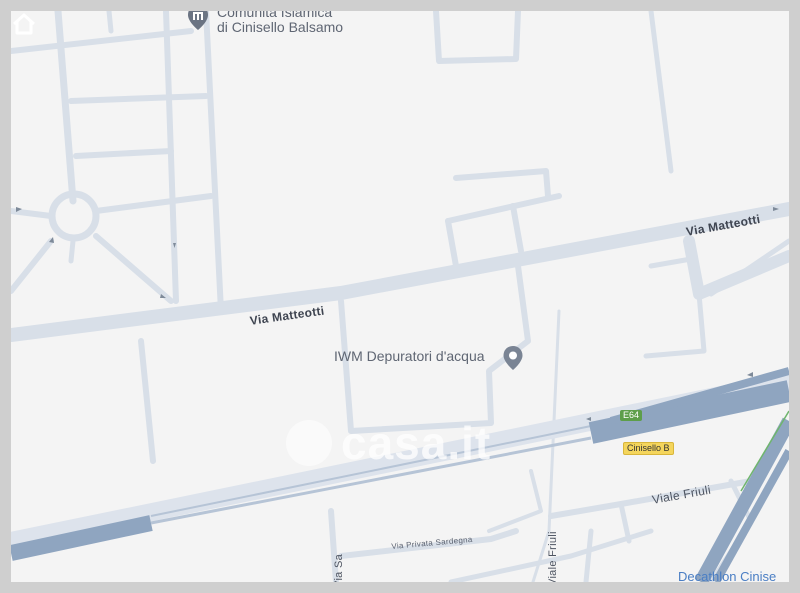 This screenshot has height=593, width=800. What do you see at coordinates (24, 24) in the screenshot?
I see `house-icon` at bounding box center [24, 24].